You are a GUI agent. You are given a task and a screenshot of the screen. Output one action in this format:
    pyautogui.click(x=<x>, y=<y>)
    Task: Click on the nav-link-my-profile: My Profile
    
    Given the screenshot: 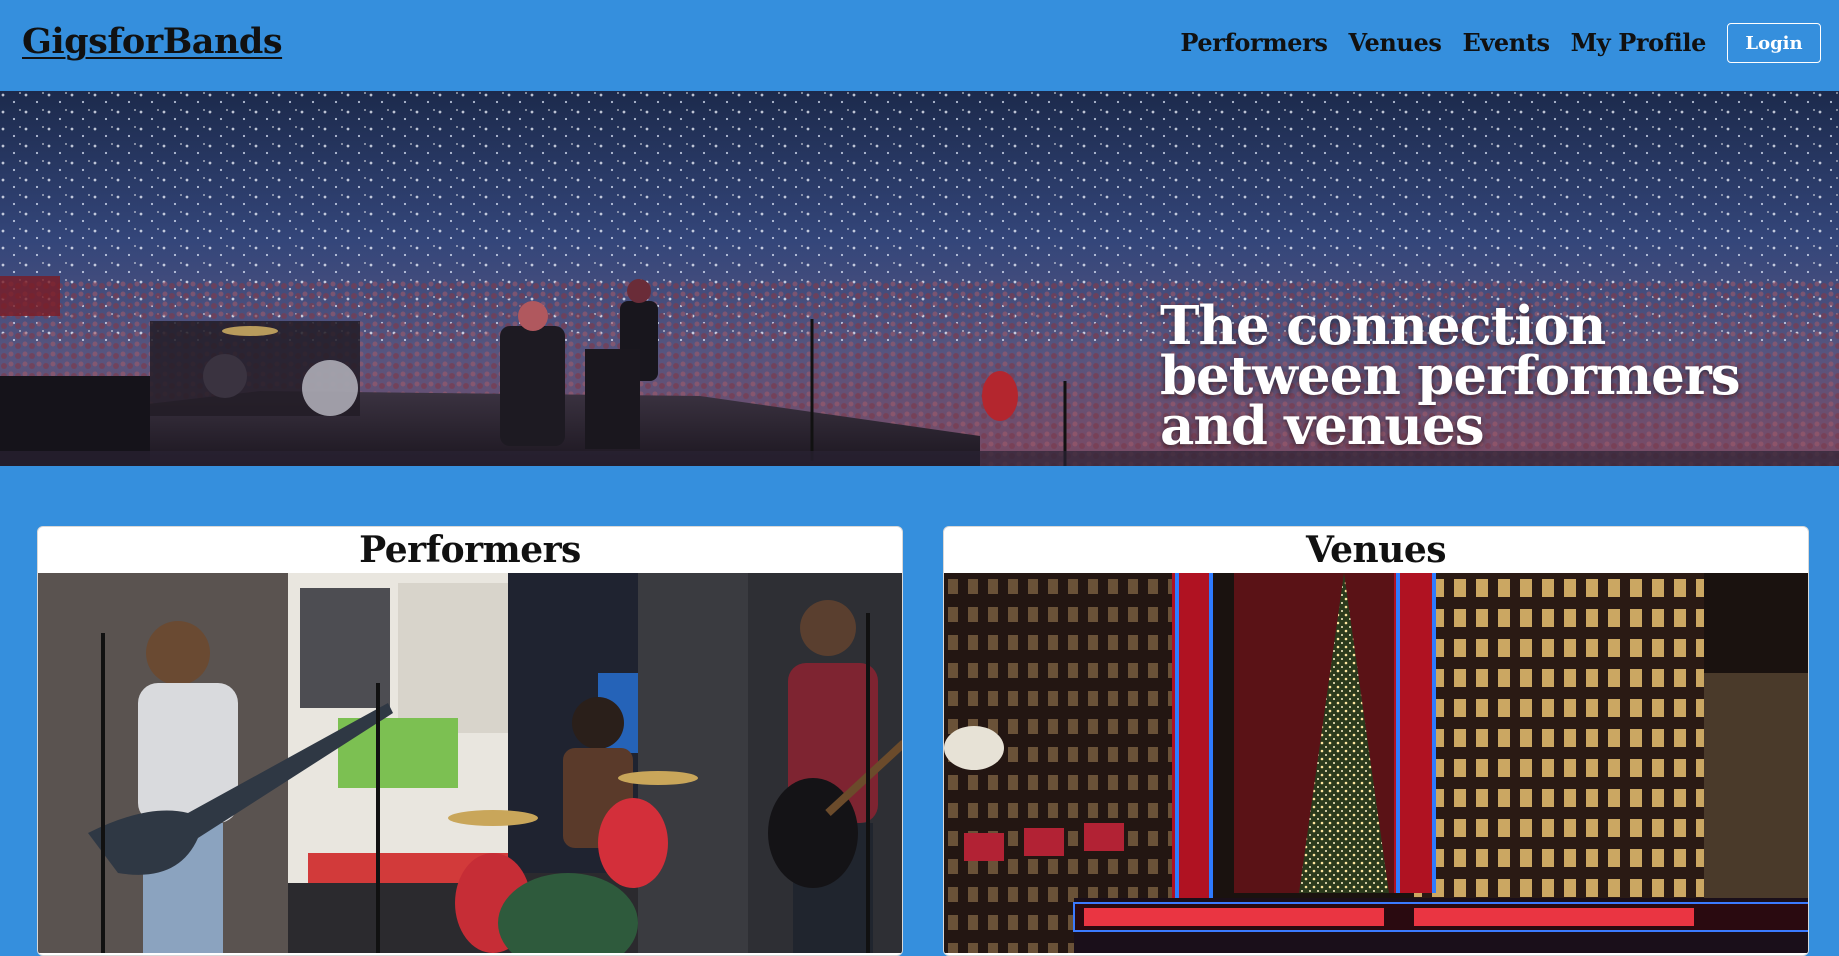 What is the action you would take?
    pyautogui.click(x=1639, y=43)
    